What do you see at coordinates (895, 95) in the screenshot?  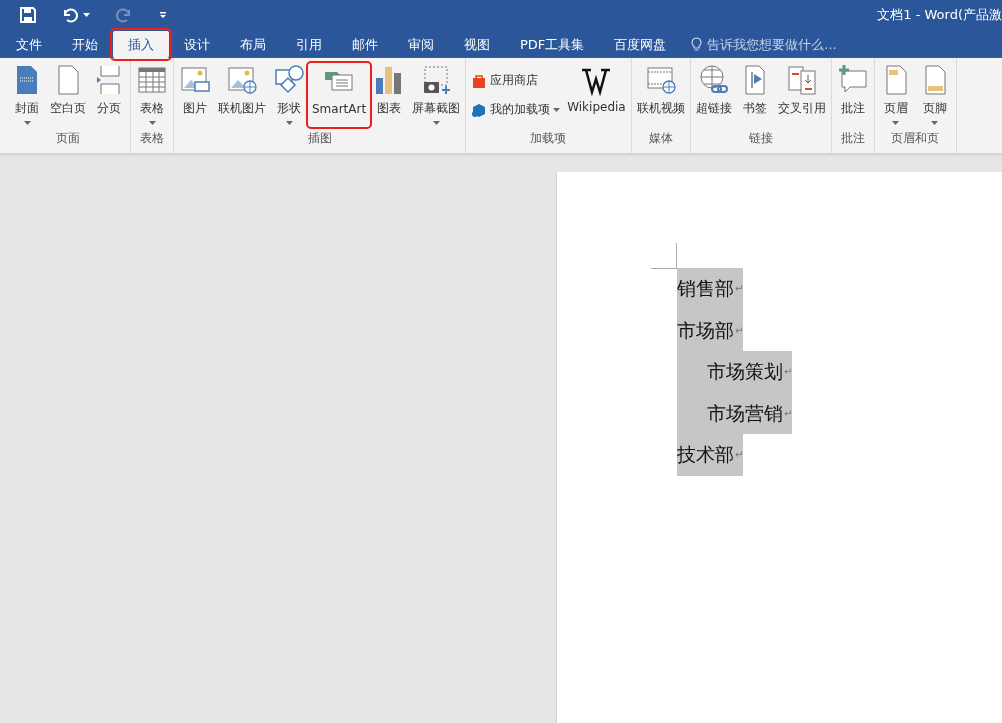 I see `ribbon-button: 页眉` at bounding box center [895, 95].